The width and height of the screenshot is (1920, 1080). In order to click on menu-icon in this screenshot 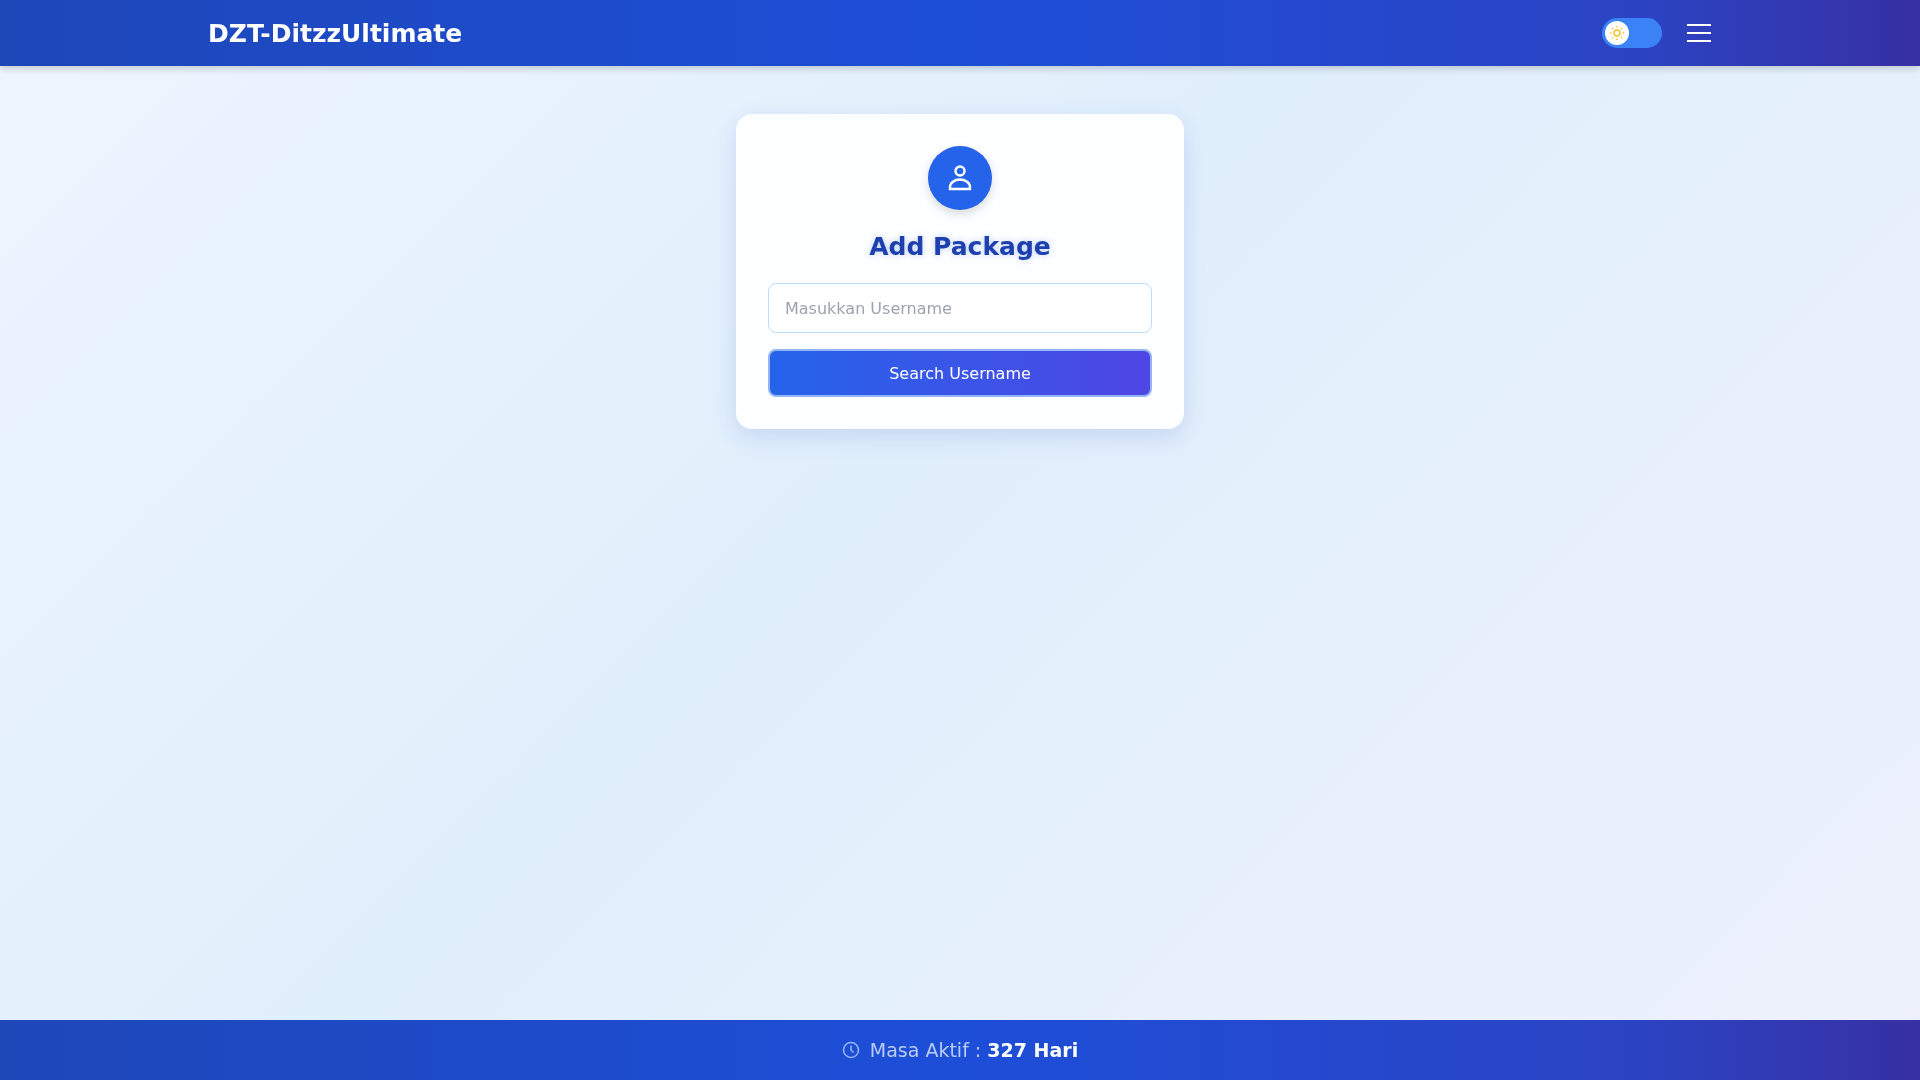, I will do `click(1699, 33)`.